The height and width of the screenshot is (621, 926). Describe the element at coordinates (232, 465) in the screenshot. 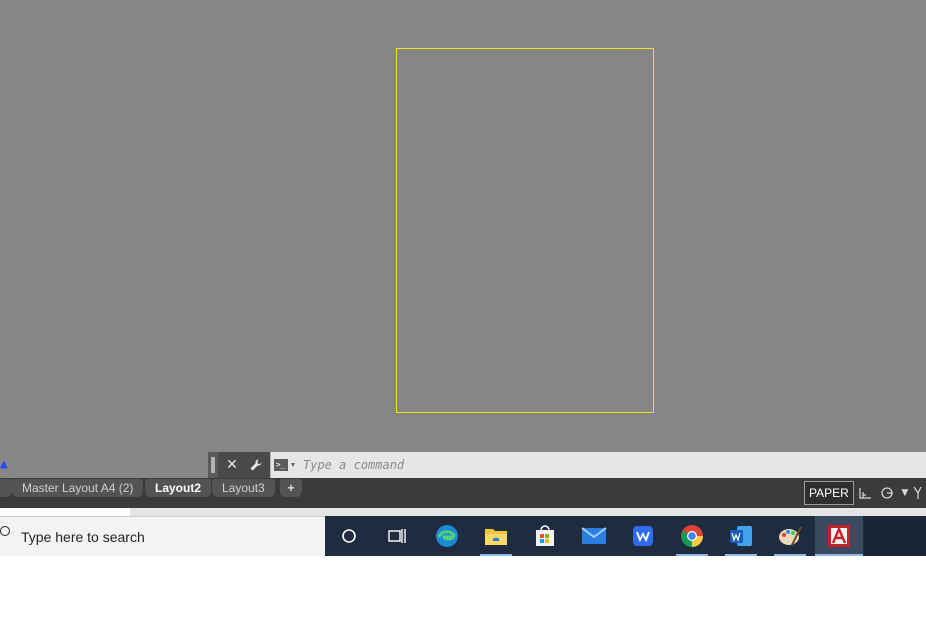

I see `close-icon: ✕` at that location.